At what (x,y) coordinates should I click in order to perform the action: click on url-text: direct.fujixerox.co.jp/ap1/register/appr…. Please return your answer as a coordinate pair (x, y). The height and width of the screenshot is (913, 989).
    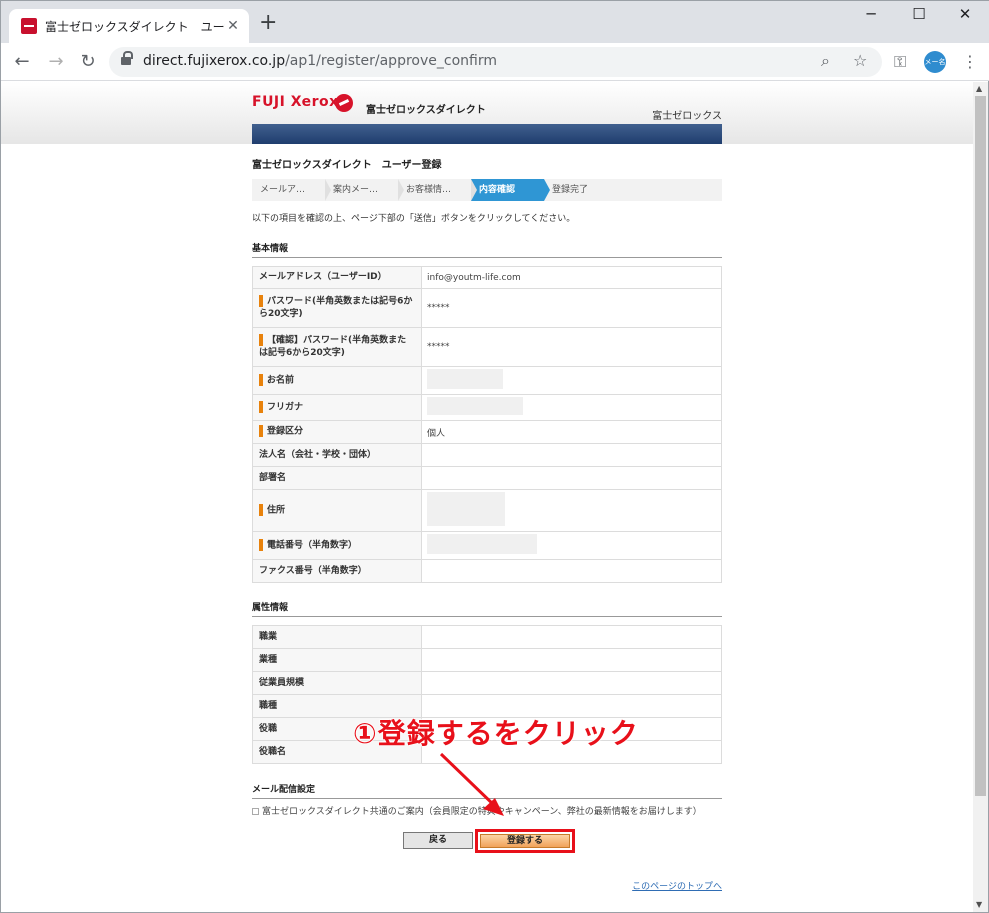
    Looking at the image, I should click on (320, 61).